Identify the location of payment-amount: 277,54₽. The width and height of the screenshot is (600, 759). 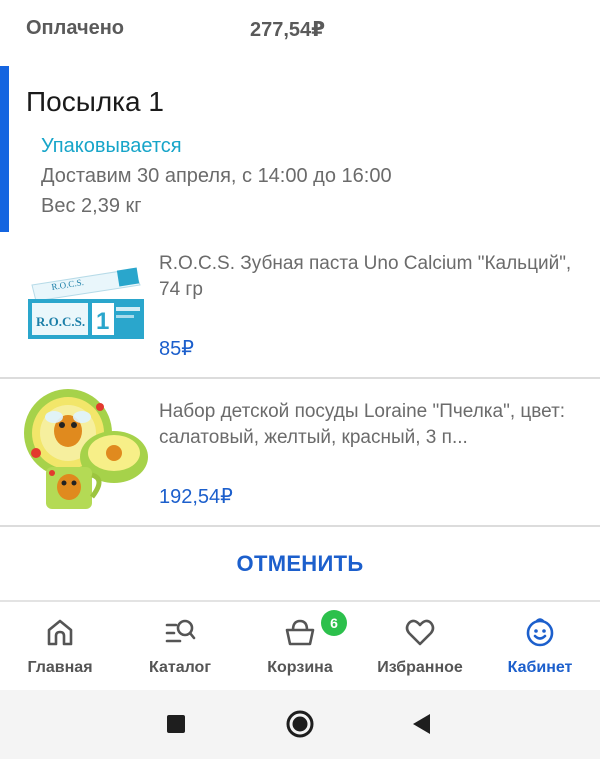
(288, 30).